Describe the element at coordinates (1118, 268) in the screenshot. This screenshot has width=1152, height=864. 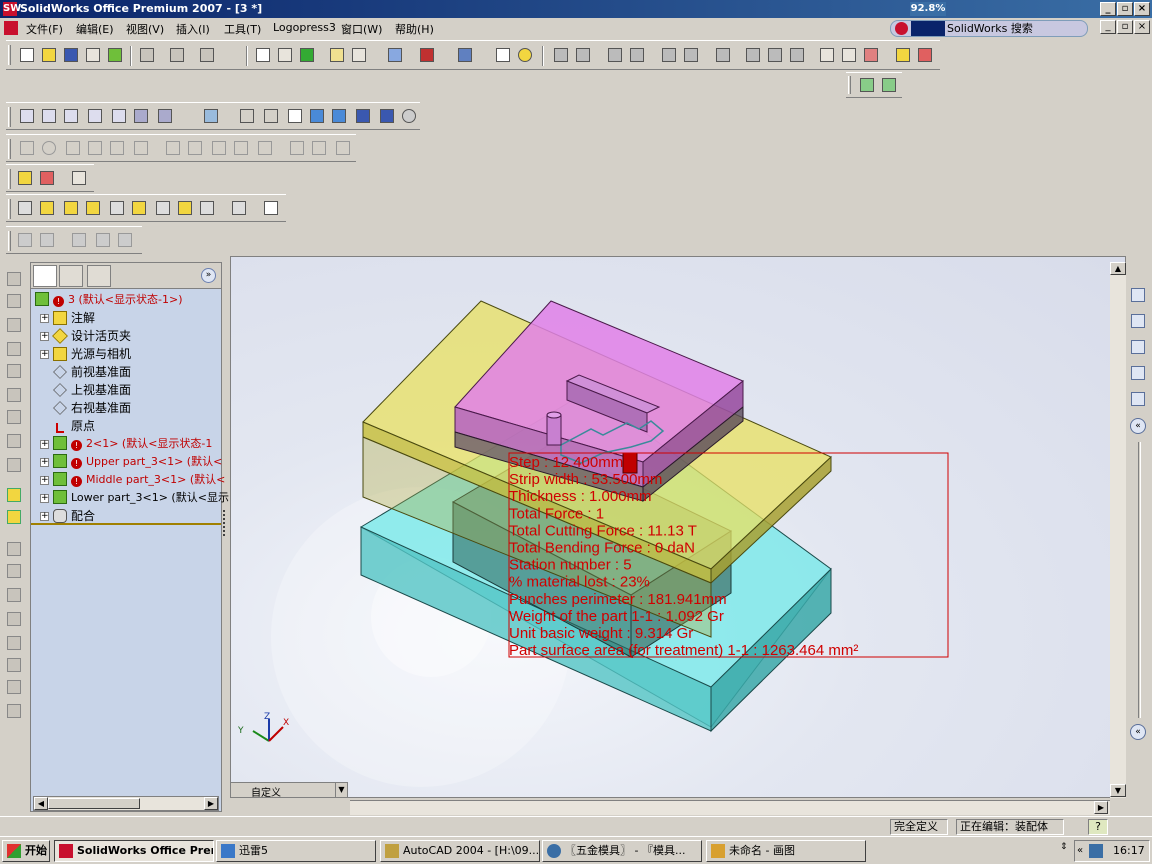
I see `scroll-up-icon: ▲` at that location.